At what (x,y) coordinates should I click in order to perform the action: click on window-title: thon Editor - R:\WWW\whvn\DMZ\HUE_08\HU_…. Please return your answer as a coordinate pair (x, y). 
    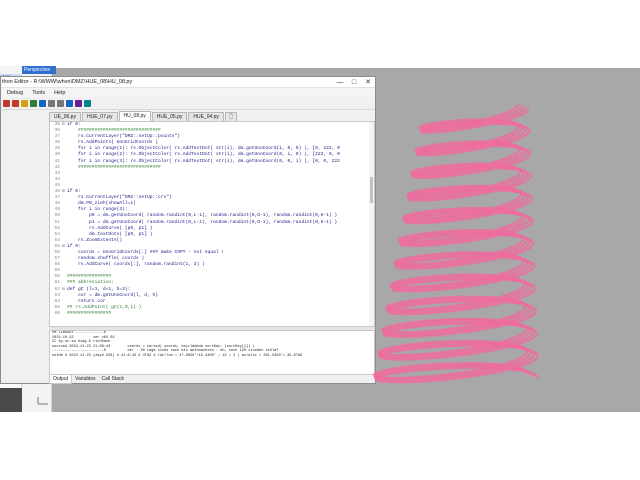
    Looking at the image, I should click on (67, 82).